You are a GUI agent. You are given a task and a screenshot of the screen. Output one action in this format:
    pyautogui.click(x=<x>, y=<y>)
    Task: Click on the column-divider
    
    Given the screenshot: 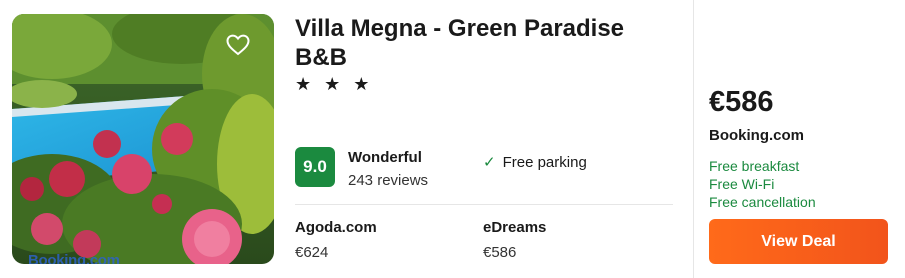 What is the action you would take?
    pyautogui.click(x=693, y=139)
    